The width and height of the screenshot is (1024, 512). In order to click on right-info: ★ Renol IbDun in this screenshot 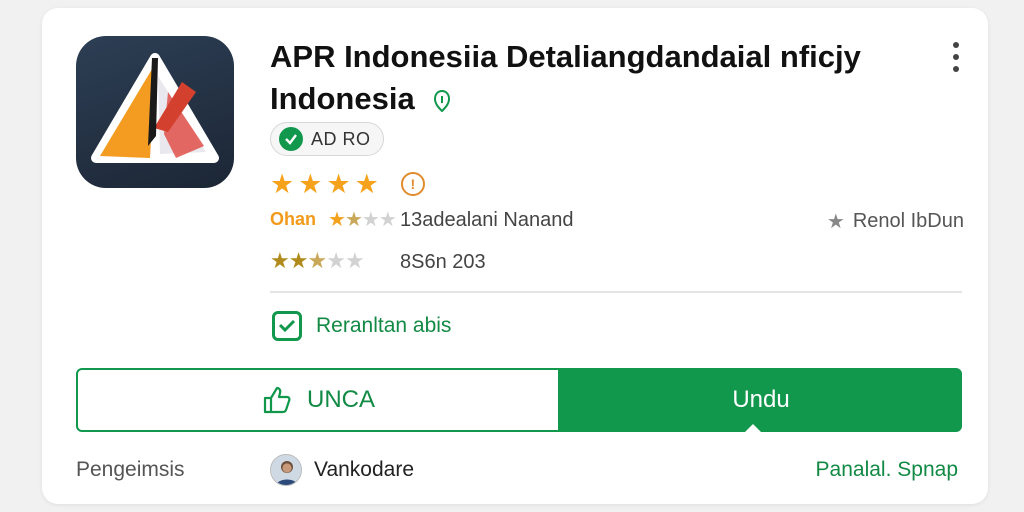, I will do `click(895, 221)`.